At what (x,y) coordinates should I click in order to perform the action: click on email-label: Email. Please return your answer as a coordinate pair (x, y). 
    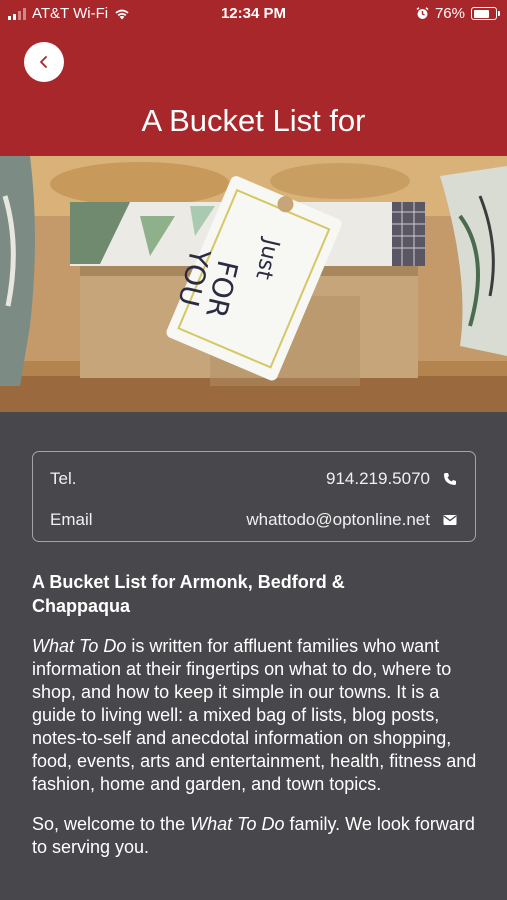
    Looking at the image, I should click on (71, 519).